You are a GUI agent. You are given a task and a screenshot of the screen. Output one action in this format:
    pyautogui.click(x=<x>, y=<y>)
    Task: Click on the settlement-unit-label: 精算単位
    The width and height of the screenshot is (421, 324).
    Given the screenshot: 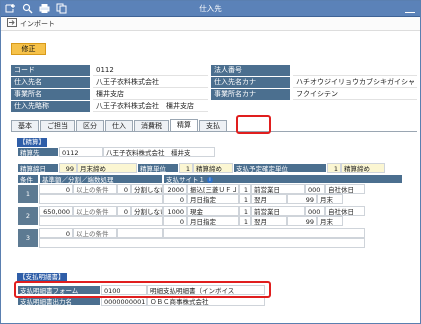 What is the action you would take?
    pyautogui.click(x=158, y=168)
    